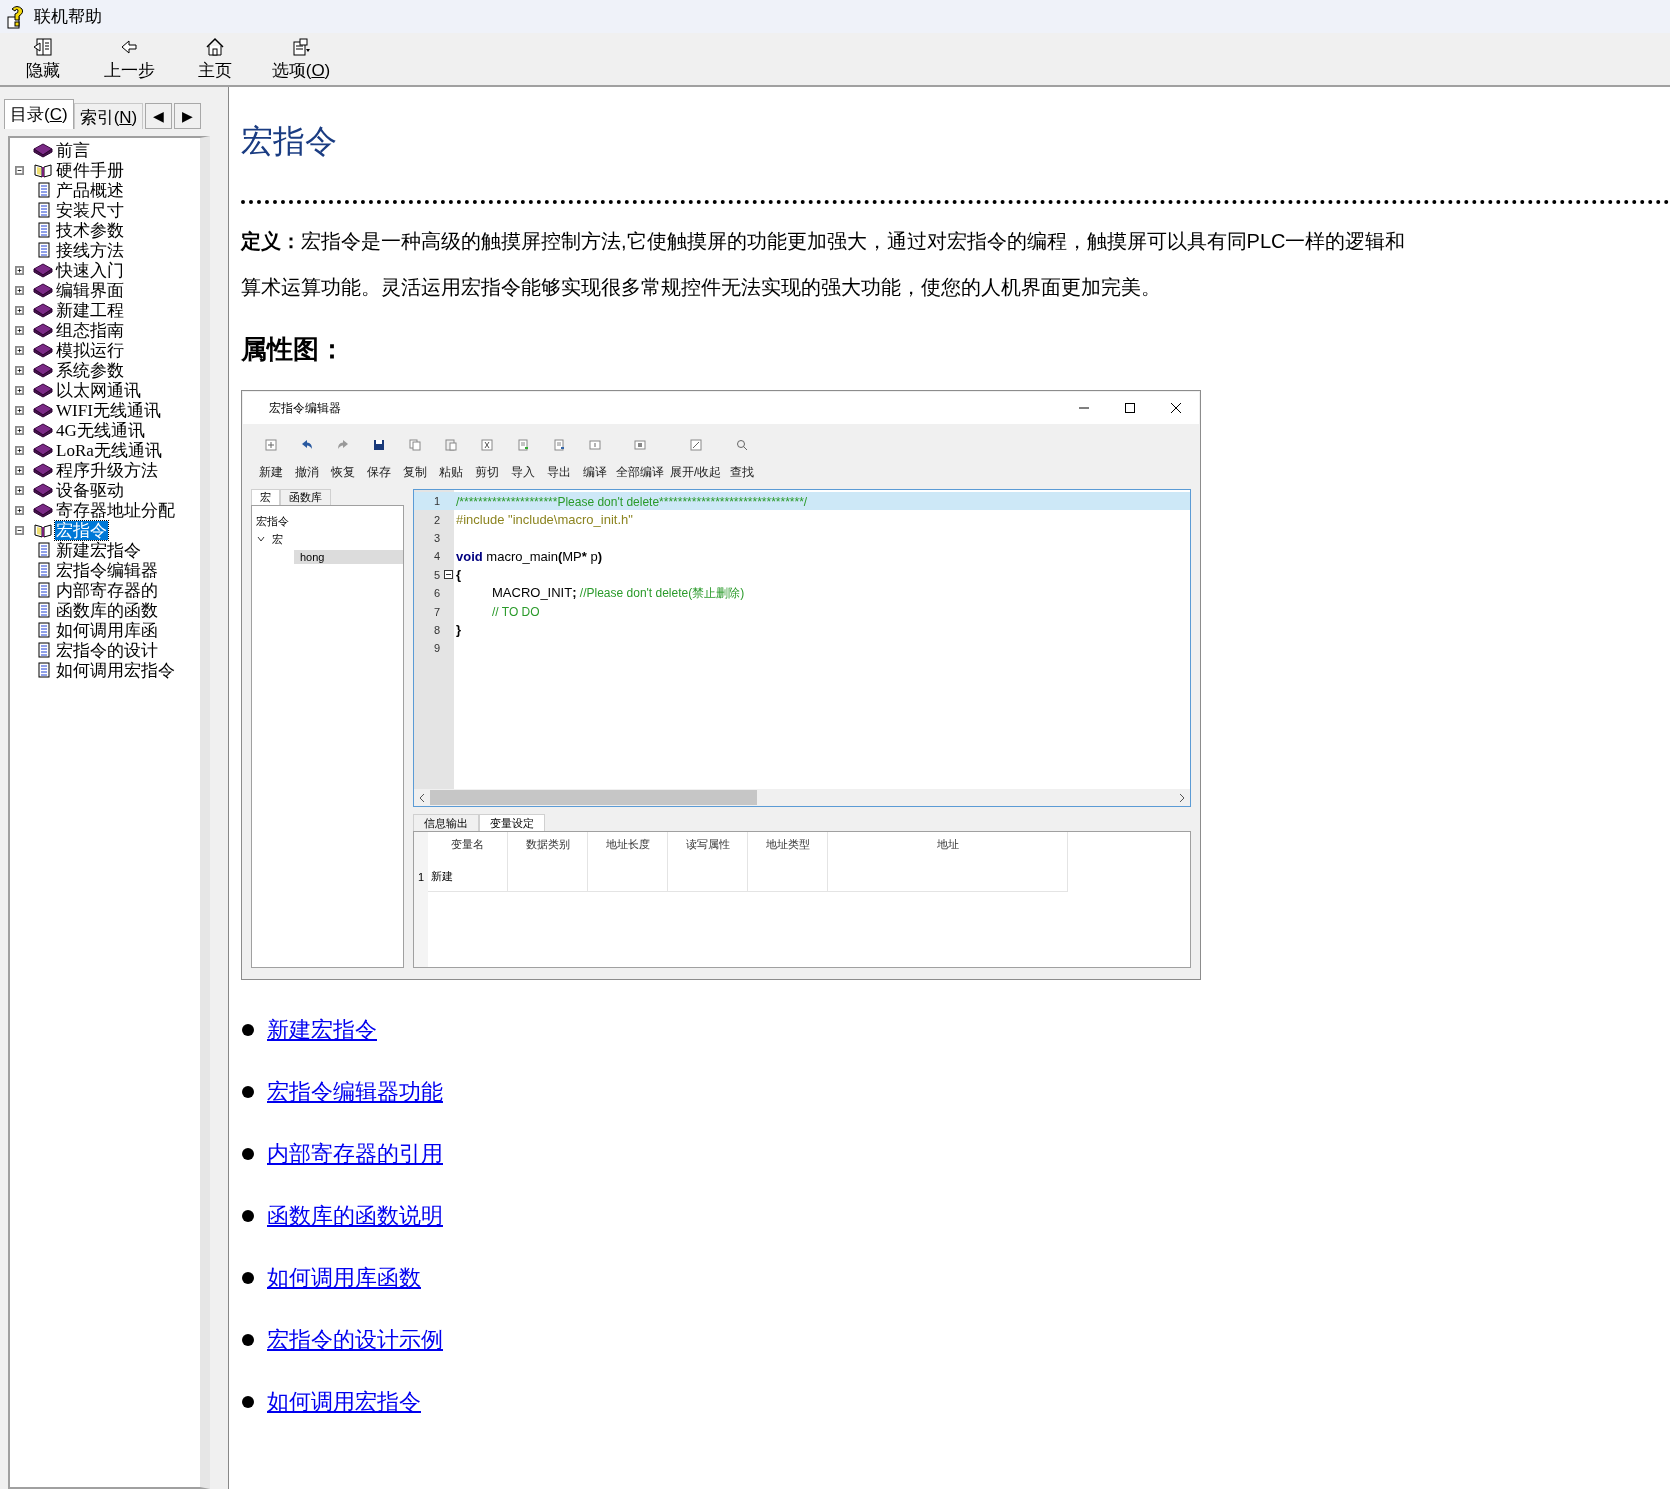 This screenshot has height=1489, width=1670. Describe the element at coordinates (98, 390) in the screenshot. I see `tree-item: 以太网通讯` at that location.